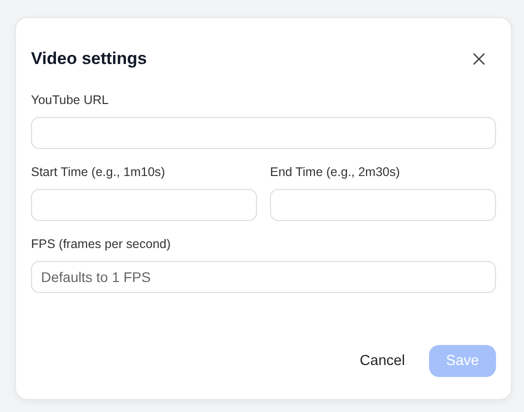  What do you see at coordinates (70, 100) in the screenshot?
I see `field-label: YouTube URL` at bounding box center [70, 100].